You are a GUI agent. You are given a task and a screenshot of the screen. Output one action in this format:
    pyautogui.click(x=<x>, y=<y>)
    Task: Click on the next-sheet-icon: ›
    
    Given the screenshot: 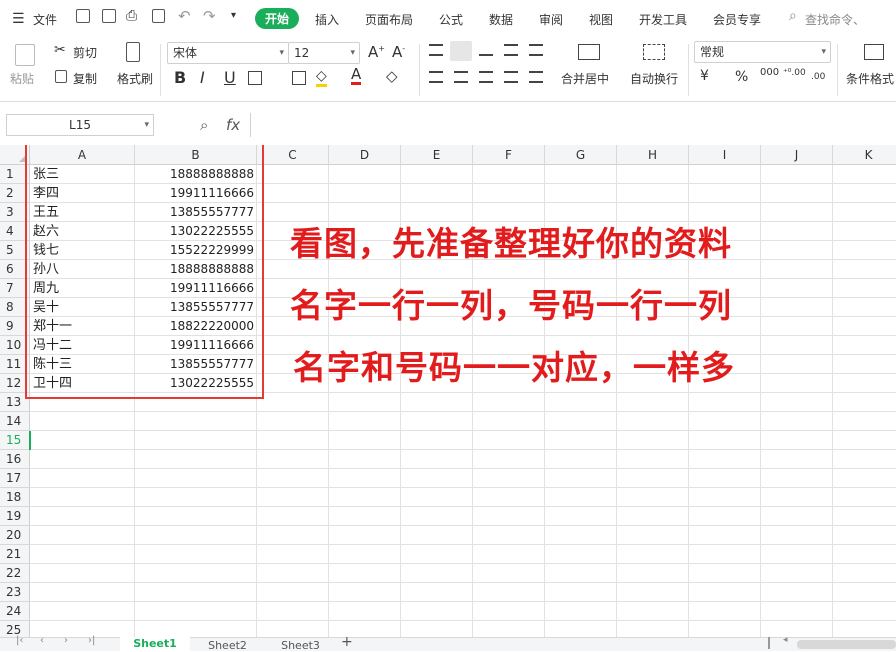 What is the action you would take?
    pyautogui.click(x=66, y=640)
    